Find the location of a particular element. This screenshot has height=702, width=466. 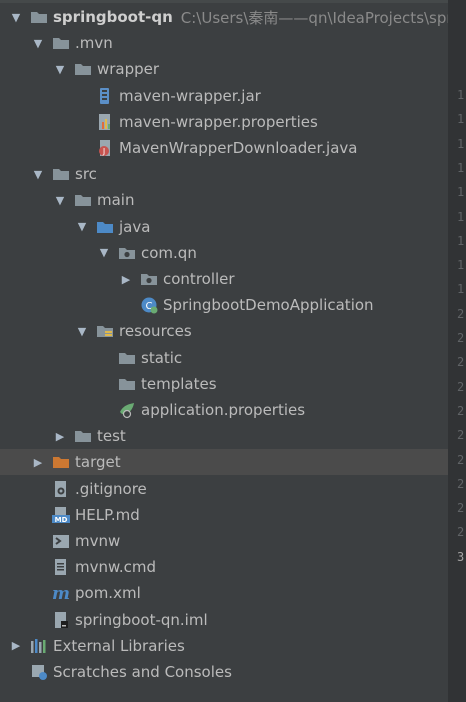

tree-item-resources: ▼ resources is located at coordinates (224, 331).